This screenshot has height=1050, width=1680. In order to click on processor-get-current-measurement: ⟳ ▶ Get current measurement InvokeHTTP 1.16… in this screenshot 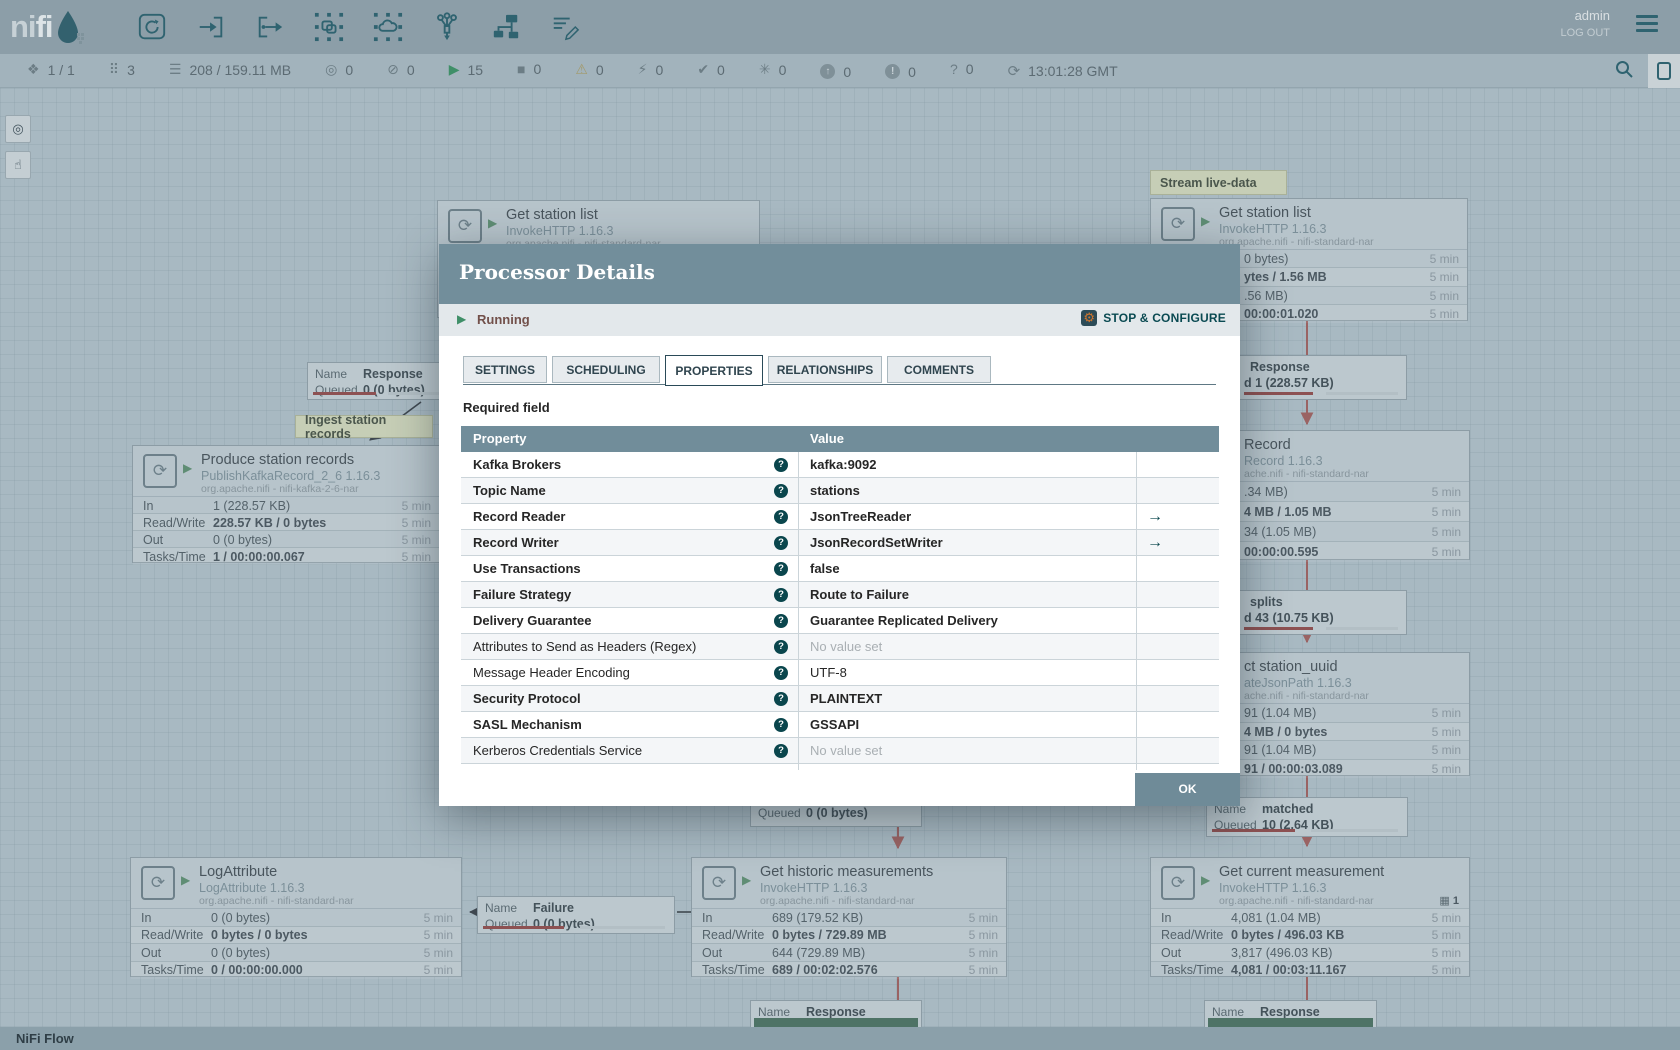, I will do `click(1310, 917)`.